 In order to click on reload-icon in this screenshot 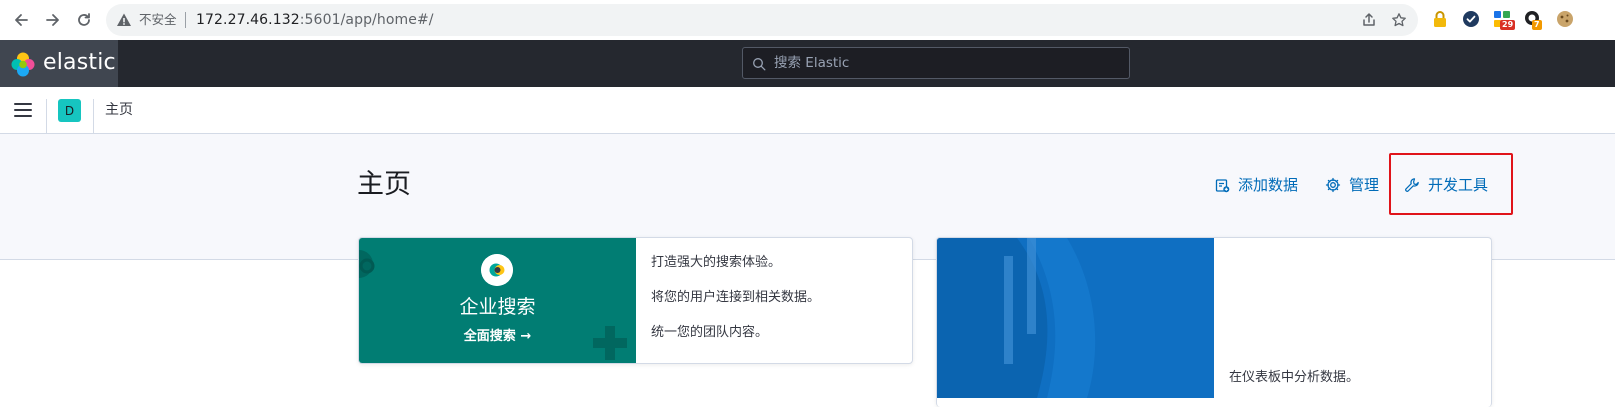, I will do `click(84, 19)`.